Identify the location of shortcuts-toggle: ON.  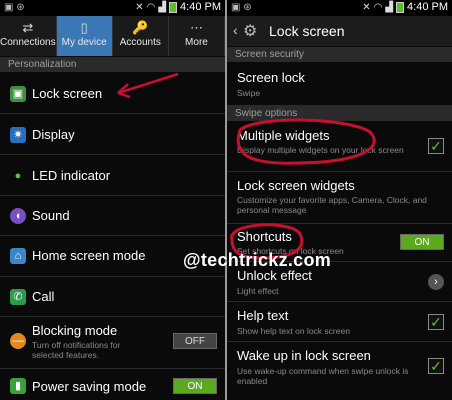
(422, 242).